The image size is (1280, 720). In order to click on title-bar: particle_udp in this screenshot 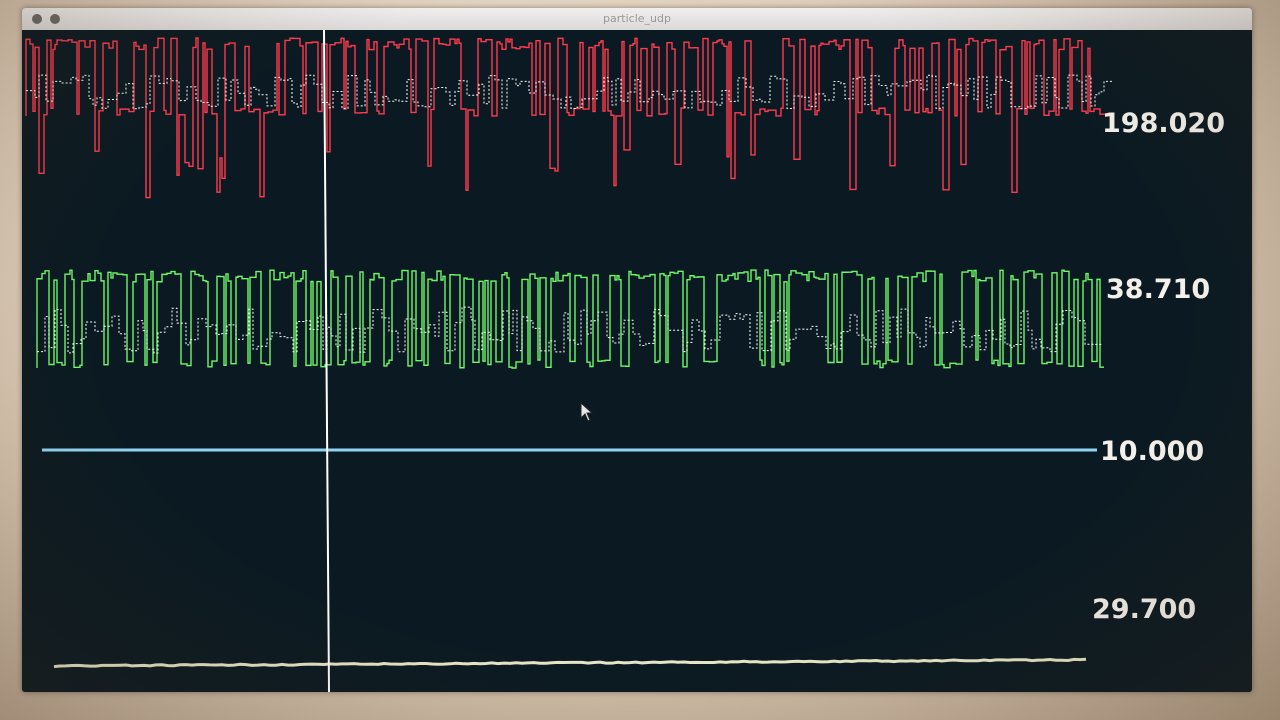, I will do `click(637, 19)`.